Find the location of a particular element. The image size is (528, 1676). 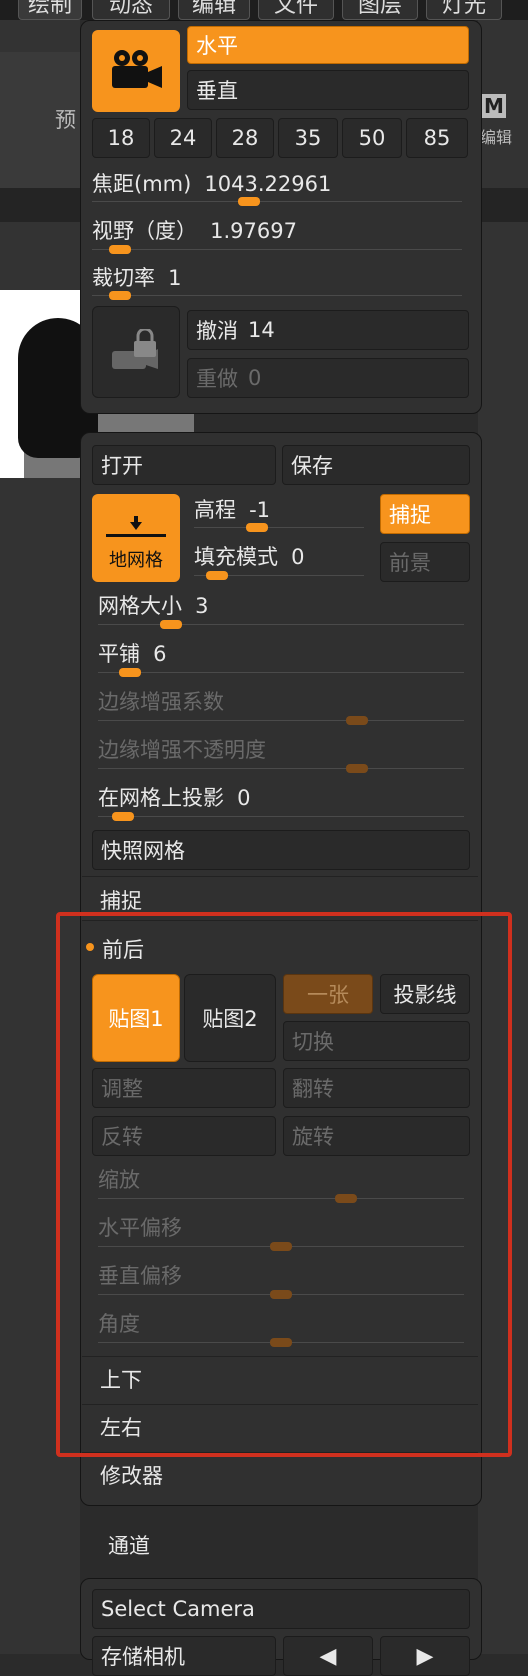

tile-label: 平铺 is located at coordinates (119, 654).